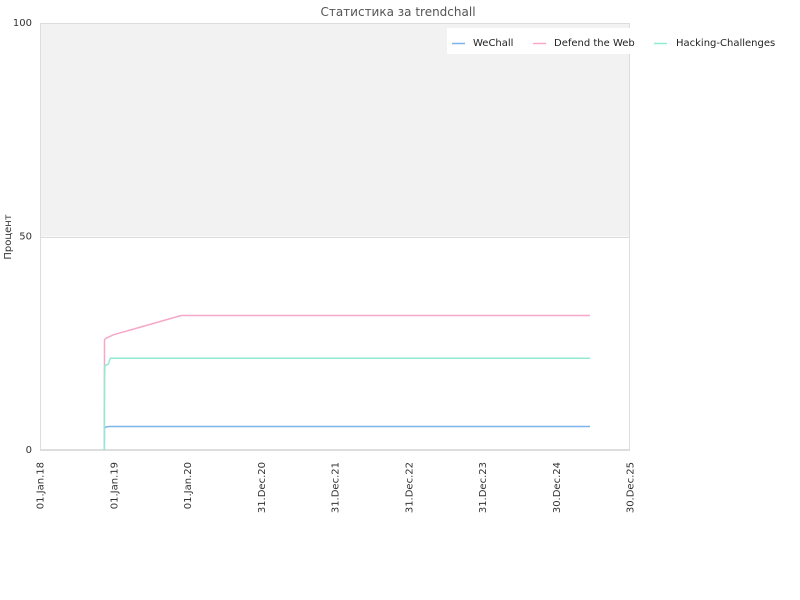 The height and width of the screenshot is (600, 800). What do you see at coordinates (336, 487) in the screenshot?
I see `x-tick-label: 31.Dec.21` at bounding box center [336, 487].